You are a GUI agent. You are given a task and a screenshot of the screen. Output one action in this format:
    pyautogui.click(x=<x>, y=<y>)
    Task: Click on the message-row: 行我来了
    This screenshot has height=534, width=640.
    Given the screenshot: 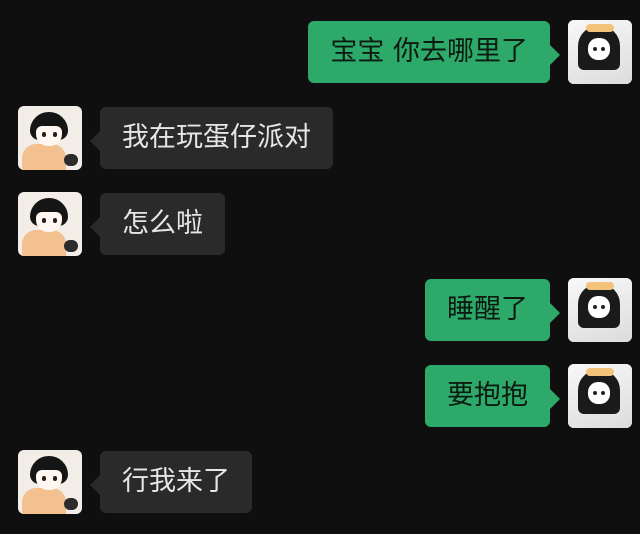 What is the action you would take?
    pyautogui.click(x=135, y=482)
    